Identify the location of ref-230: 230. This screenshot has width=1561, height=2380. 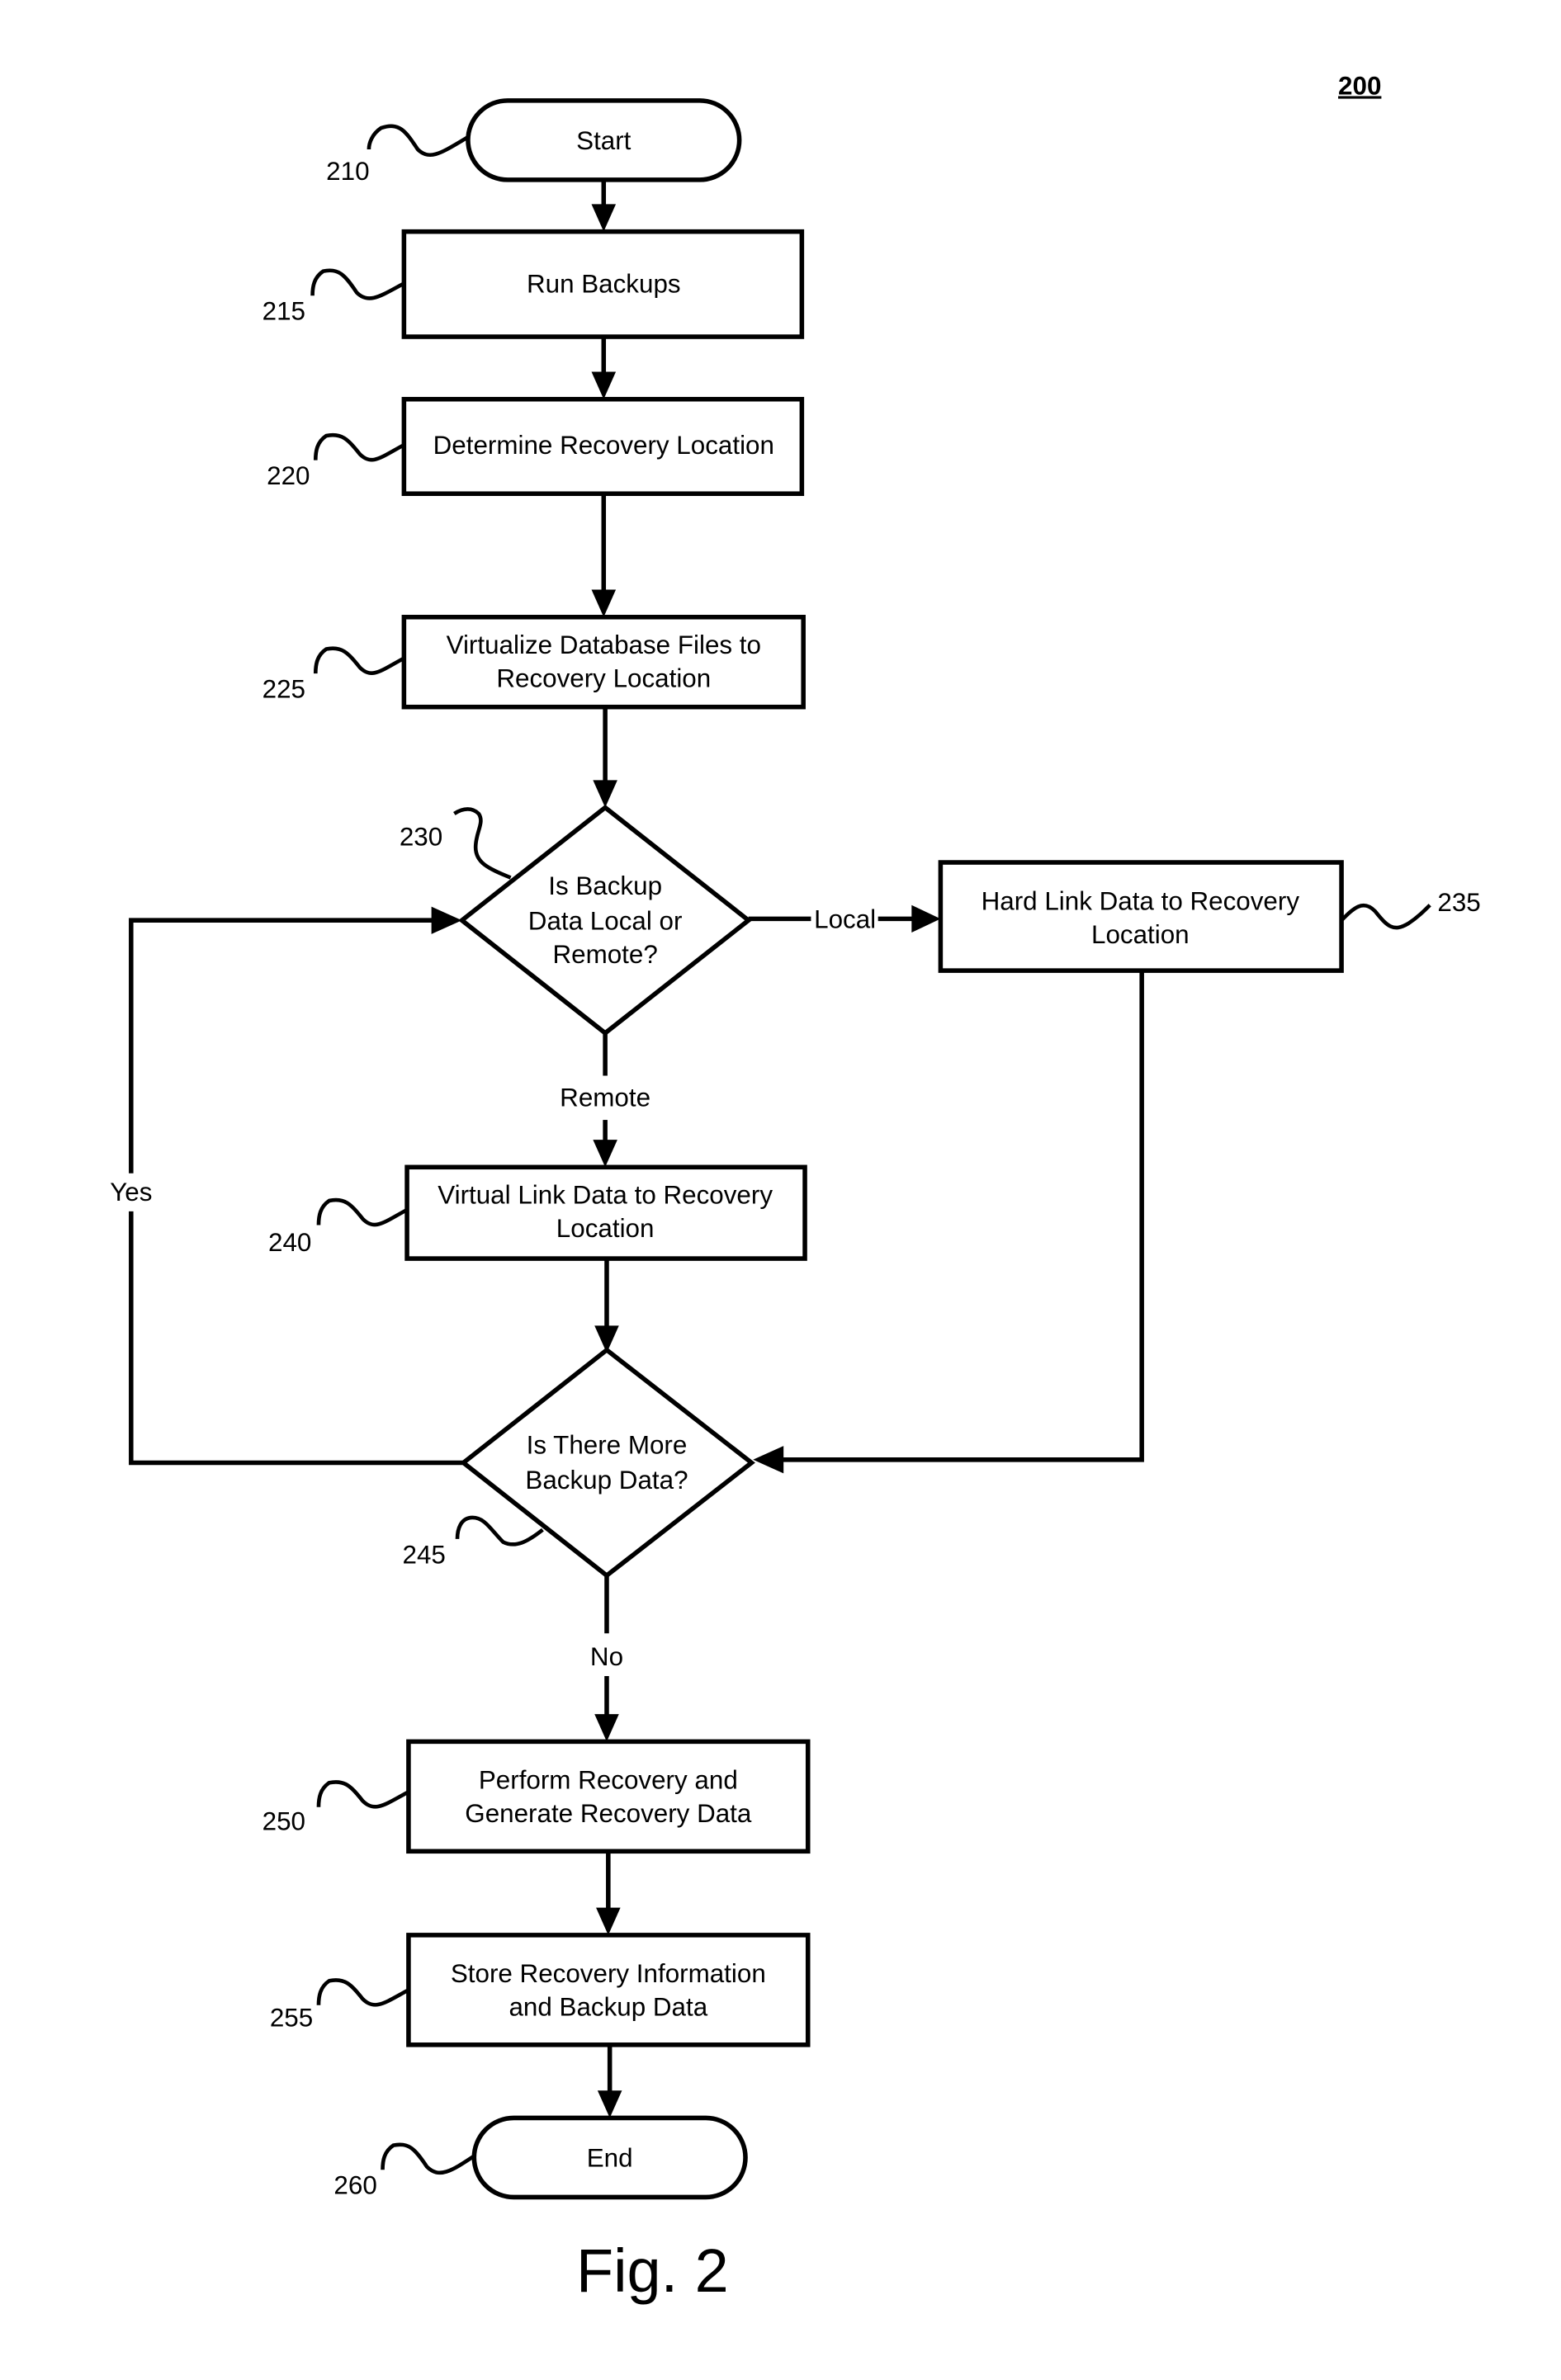
(421, 837).